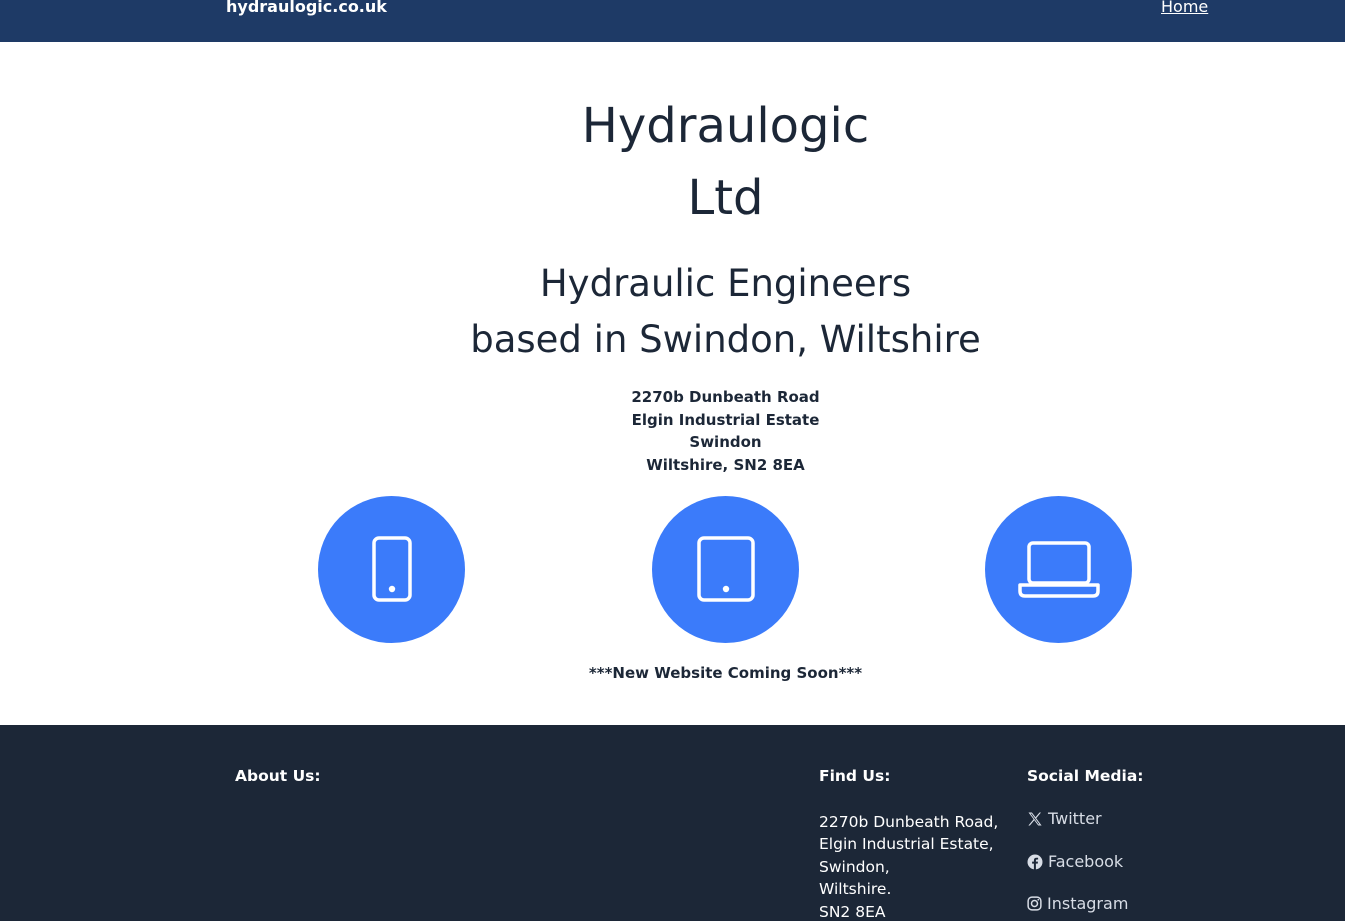 This screenshot has width=1345, height=921. Describe the element at coordinates (306, 8) in the screenshot. I see `brand-link: hydraulogic.co.uk` at that location.